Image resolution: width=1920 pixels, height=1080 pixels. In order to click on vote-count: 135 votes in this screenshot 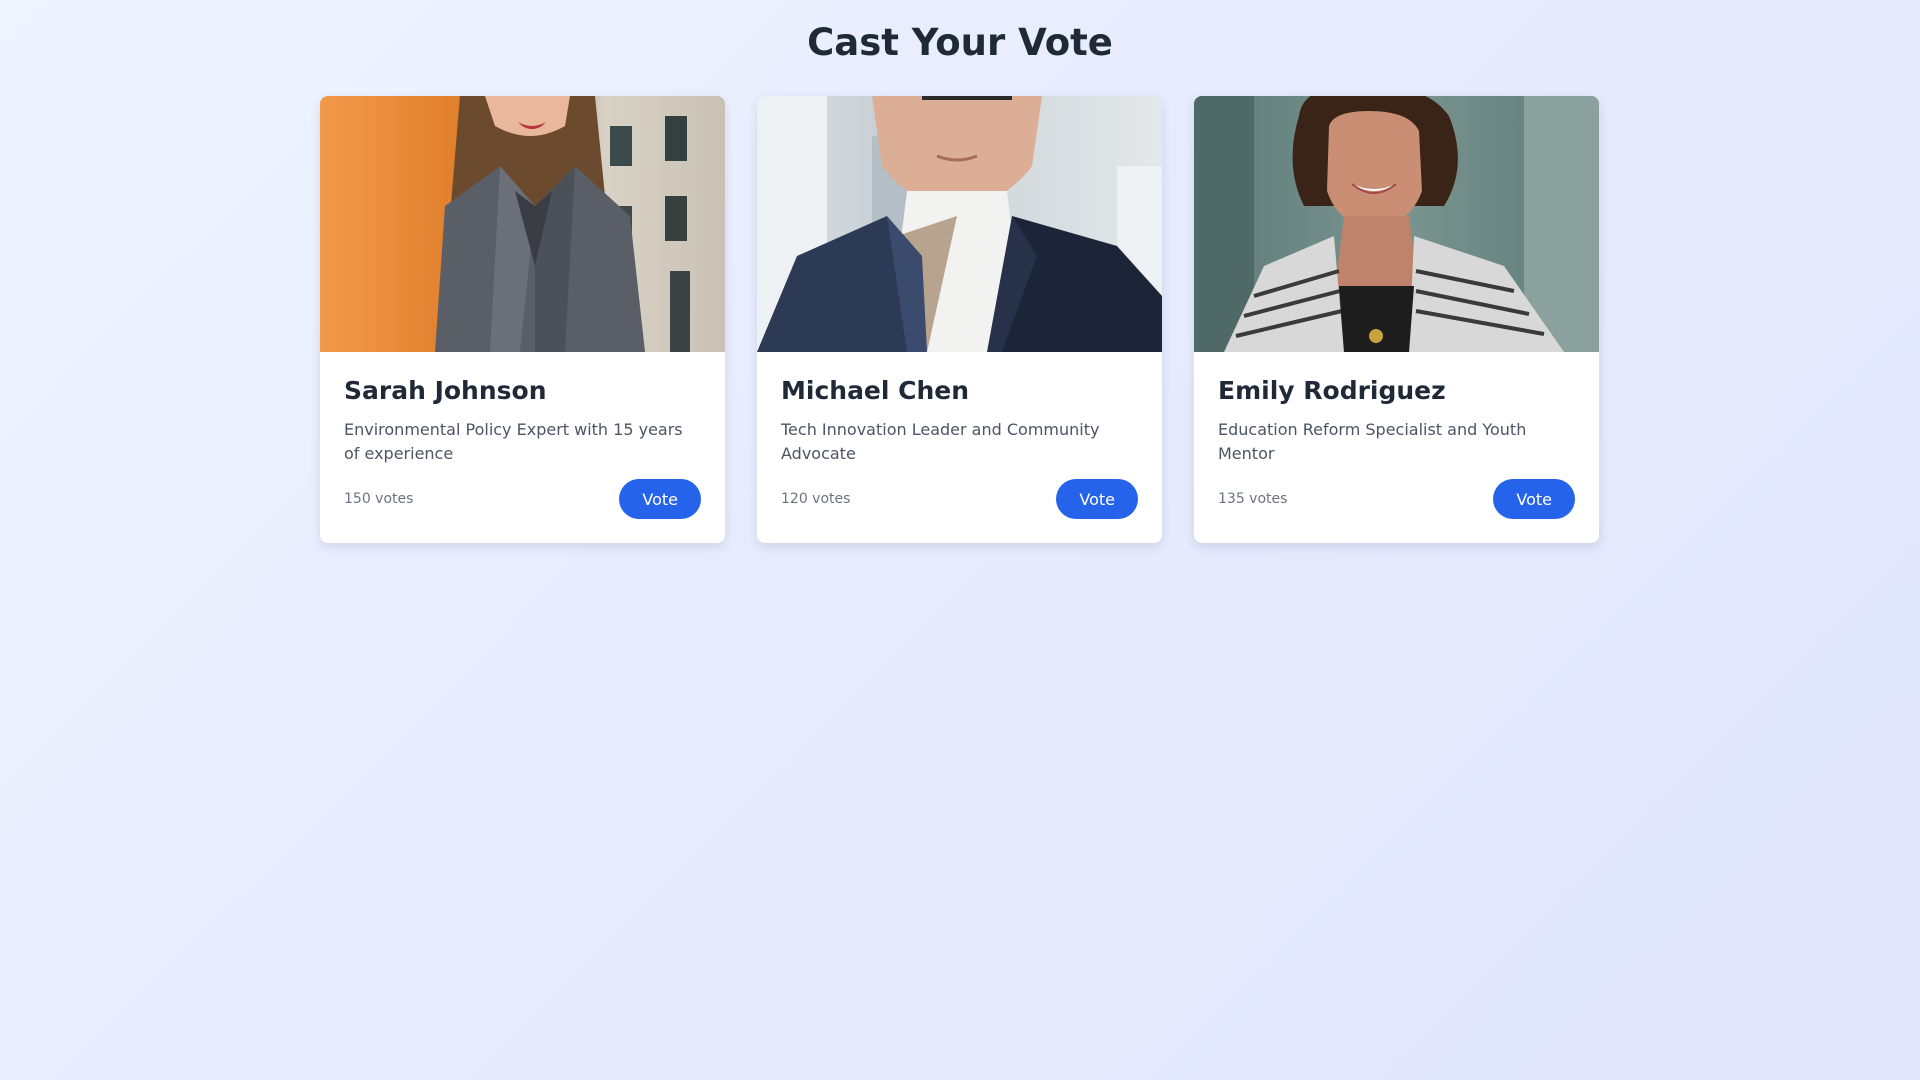, I will do `click(1253, 499)`.